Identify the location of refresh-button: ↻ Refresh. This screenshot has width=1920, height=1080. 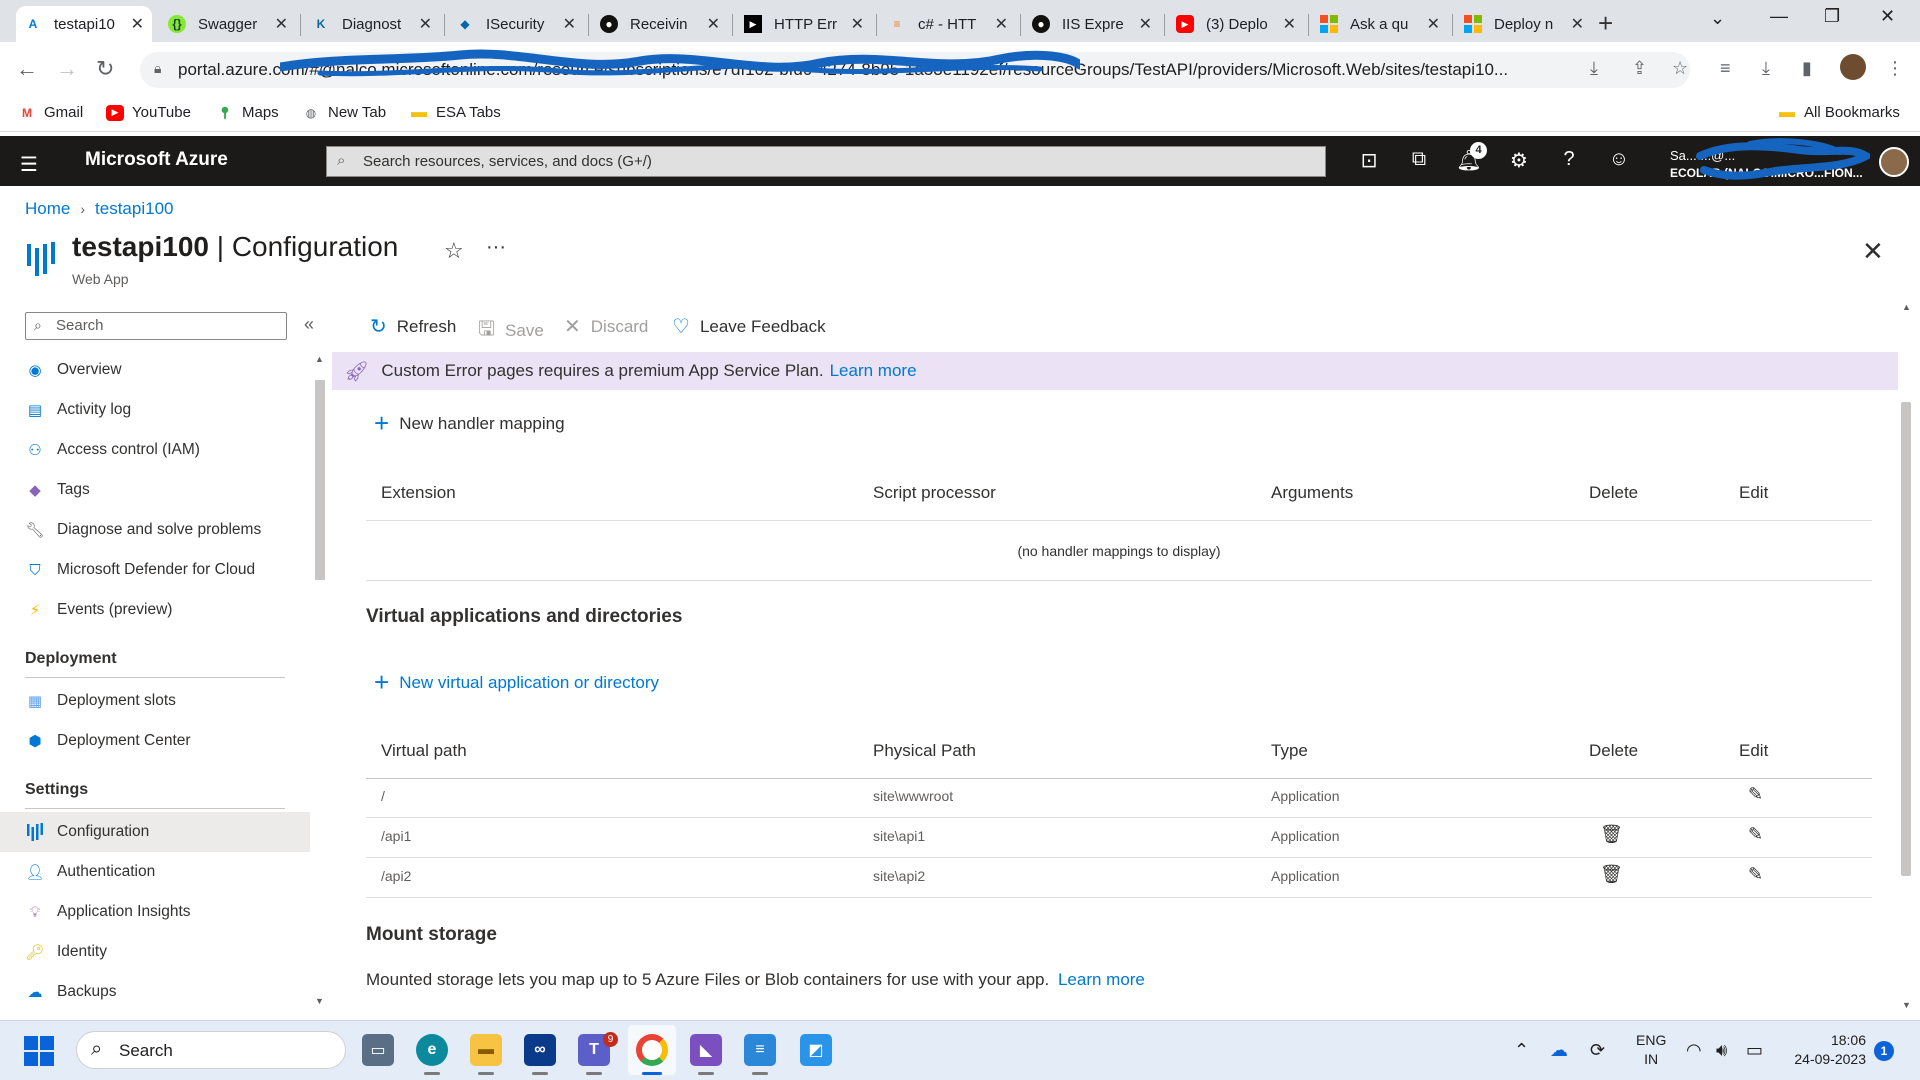
(413, 326).